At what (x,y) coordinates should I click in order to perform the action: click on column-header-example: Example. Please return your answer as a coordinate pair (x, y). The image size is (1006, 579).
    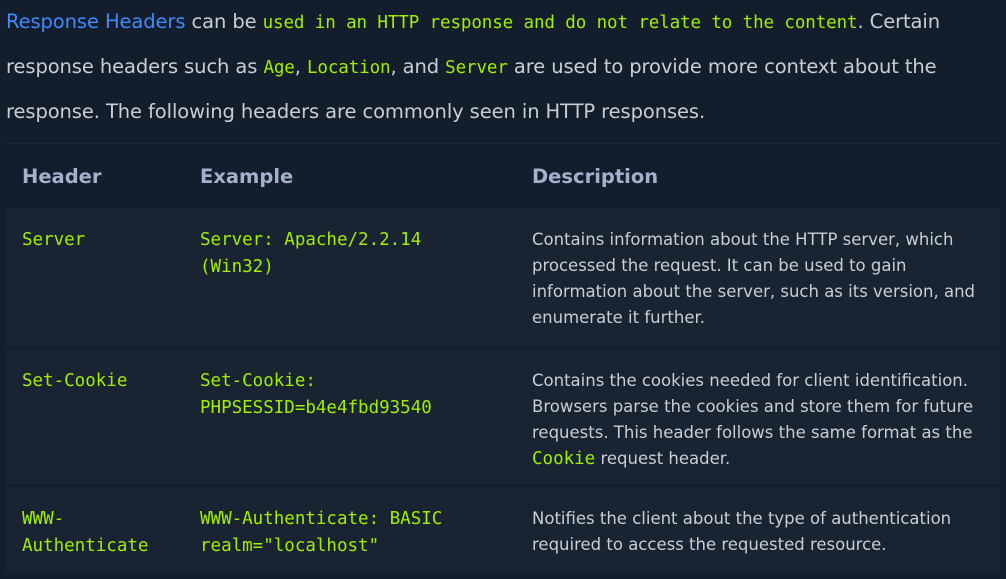
    Looking at the image, I should click on (350, 175).